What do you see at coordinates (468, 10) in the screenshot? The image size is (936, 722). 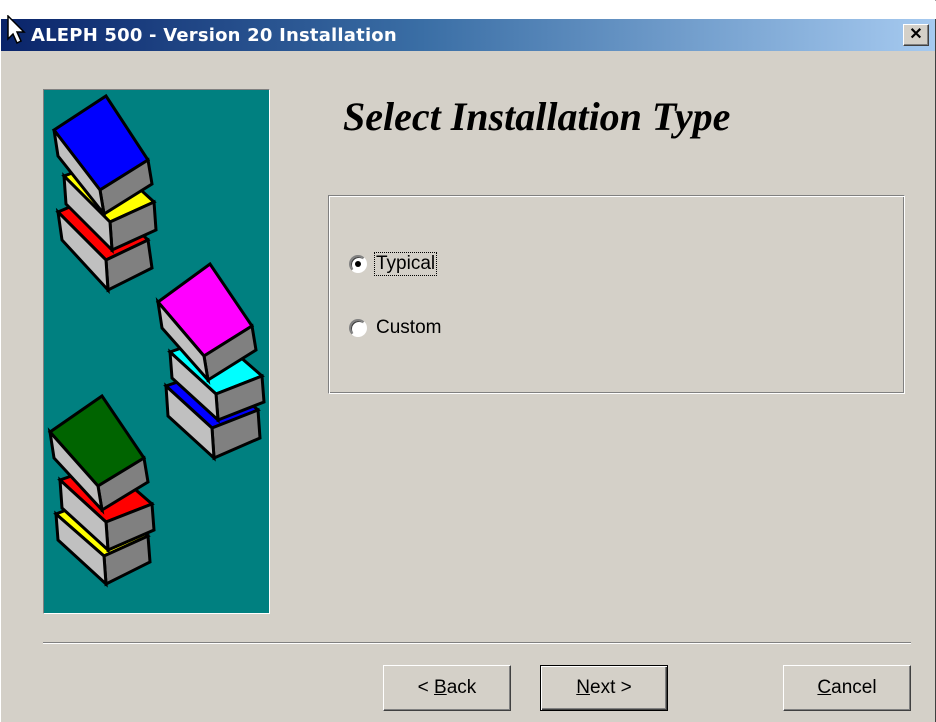 I see `desktop-strip` at bounding box center [468, 10].